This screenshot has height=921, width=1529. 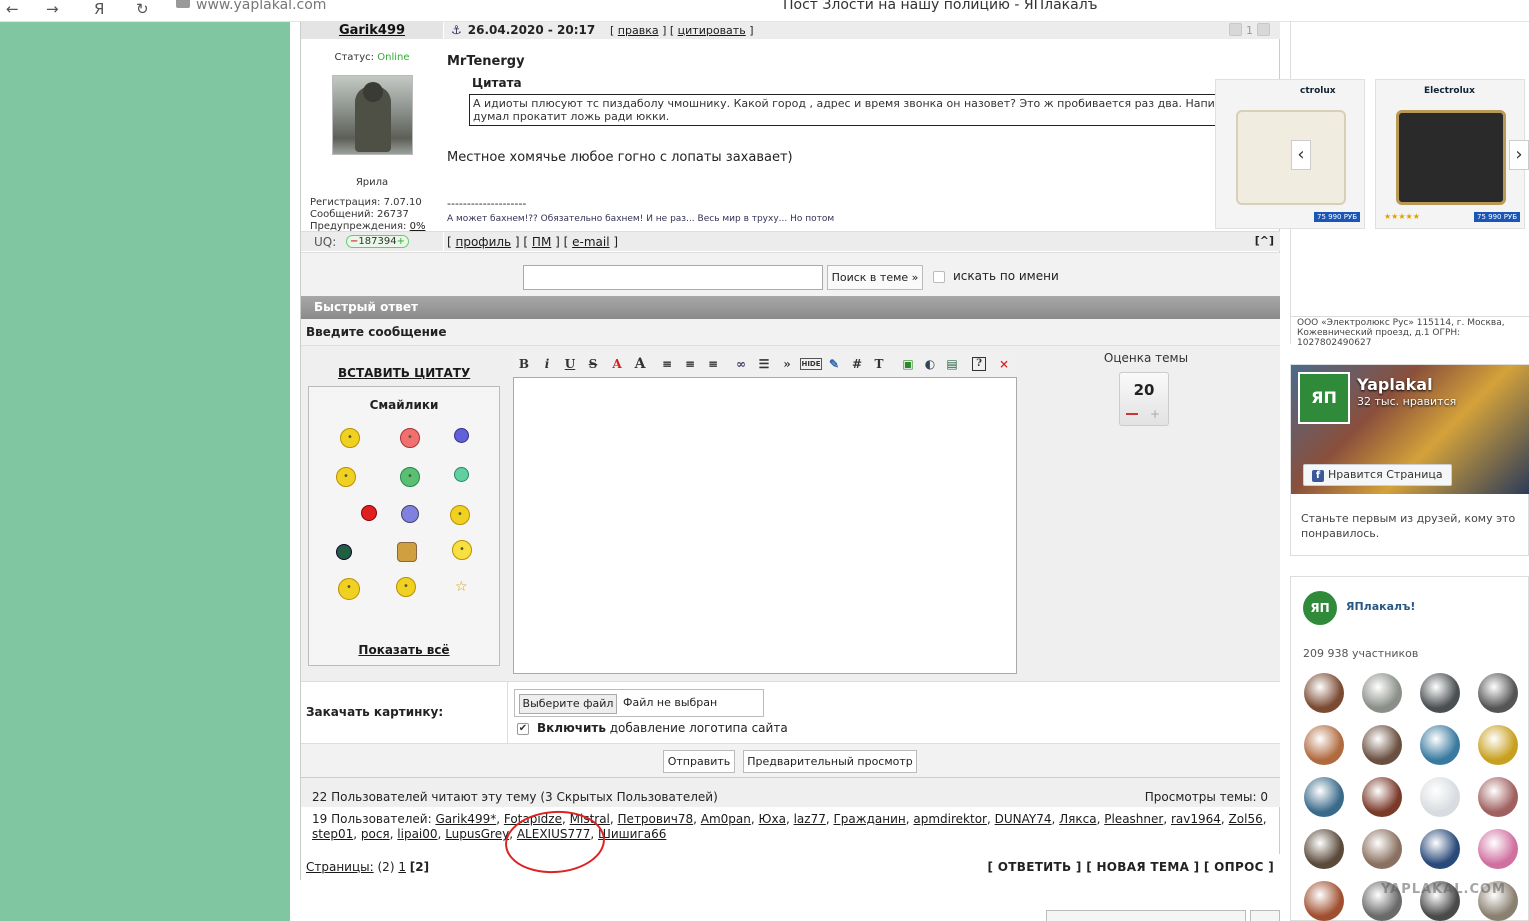 What do you see at coordinates (930, 364) in the screenshot?
I see `flash-icon: ◐` at bounding box center [930, 364].